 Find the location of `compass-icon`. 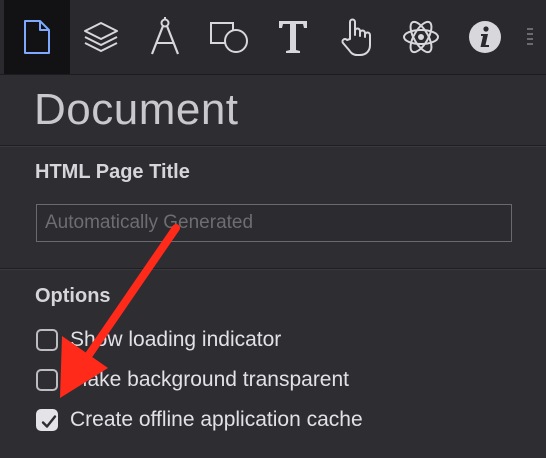

compass-icon is located at coordinates (165, 37).